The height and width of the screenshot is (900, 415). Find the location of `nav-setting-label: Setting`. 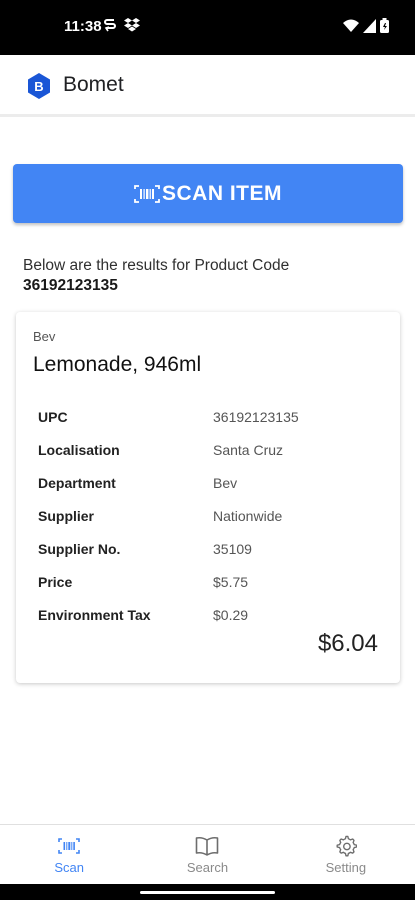

nav-setting-label: Setting is located at coordinates (346, 867).